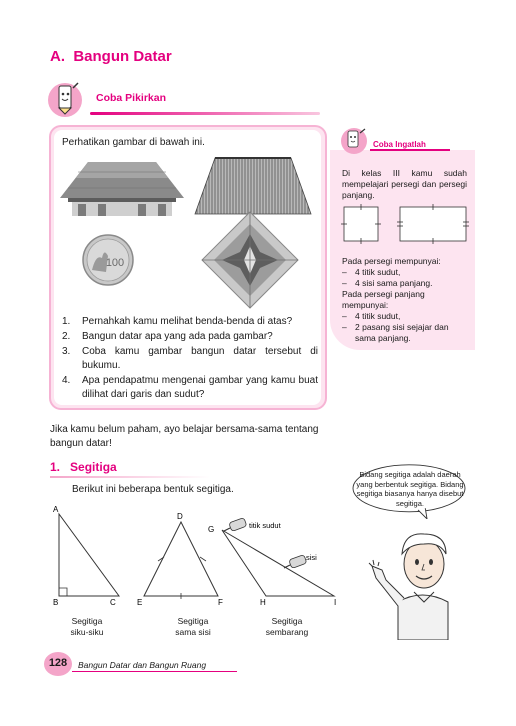 The width and height of the screenshot is (516, 726). I want to click on list-text: 4 sisi sama panjang., so click(394, 283).